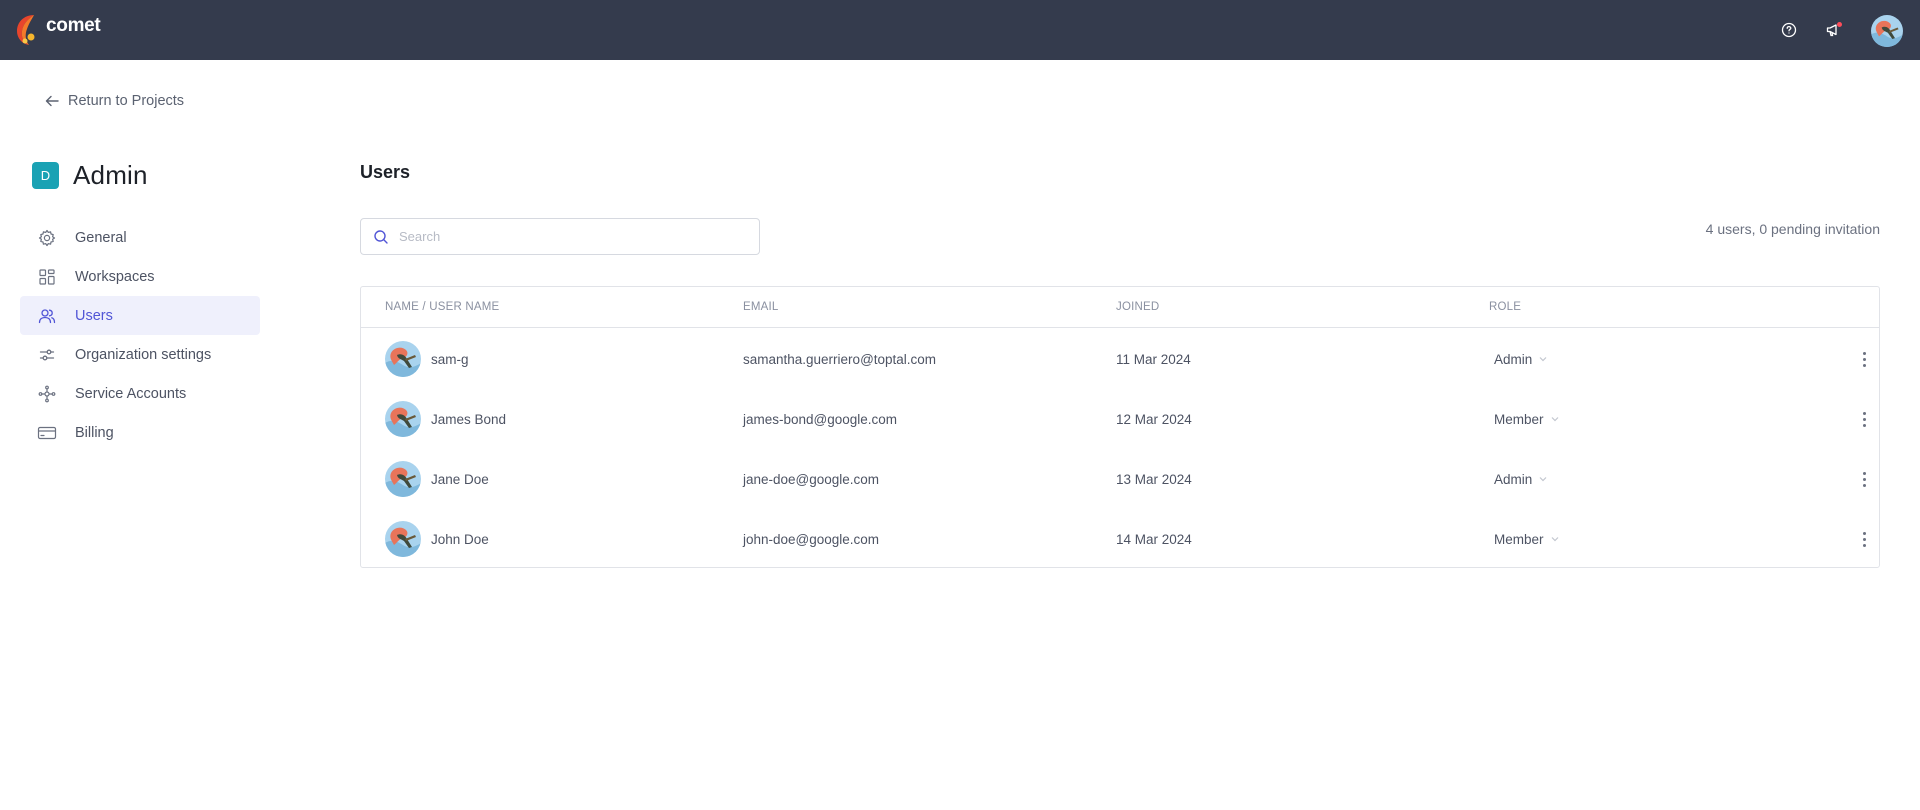  Describe the element at coordinates (811, 539) in the screenshot. I see `user-email: john-doe@google.com` at that location.